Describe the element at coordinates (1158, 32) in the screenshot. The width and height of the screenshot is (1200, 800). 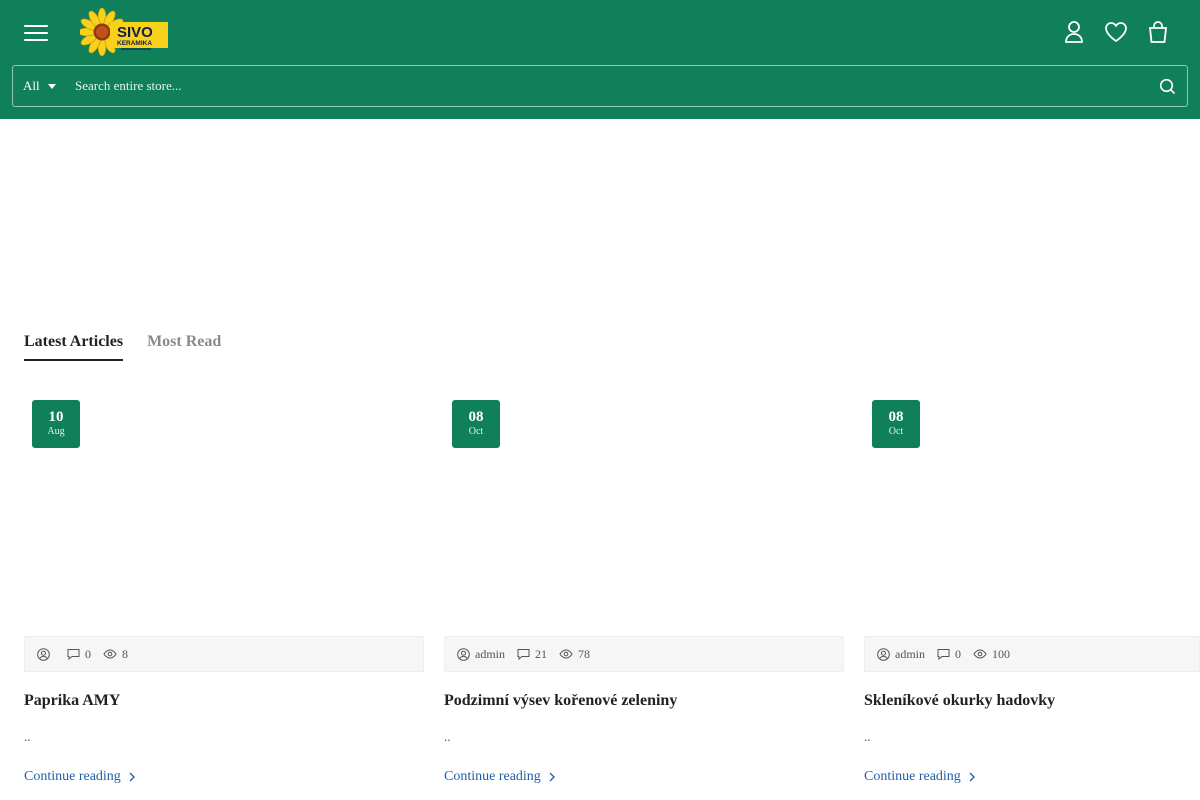
I see `cart-bag-icon` at that location.